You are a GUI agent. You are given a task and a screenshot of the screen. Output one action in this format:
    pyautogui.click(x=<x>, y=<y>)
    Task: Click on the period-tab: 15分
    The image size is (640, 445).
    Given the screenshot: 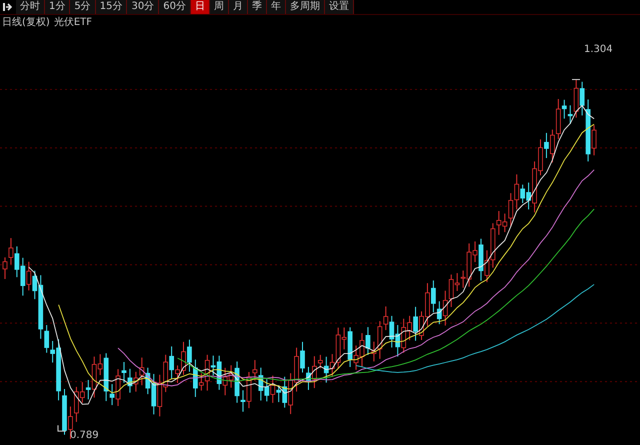 What is the action you would take?
    pyautogui.click(x=112, y=7)
    